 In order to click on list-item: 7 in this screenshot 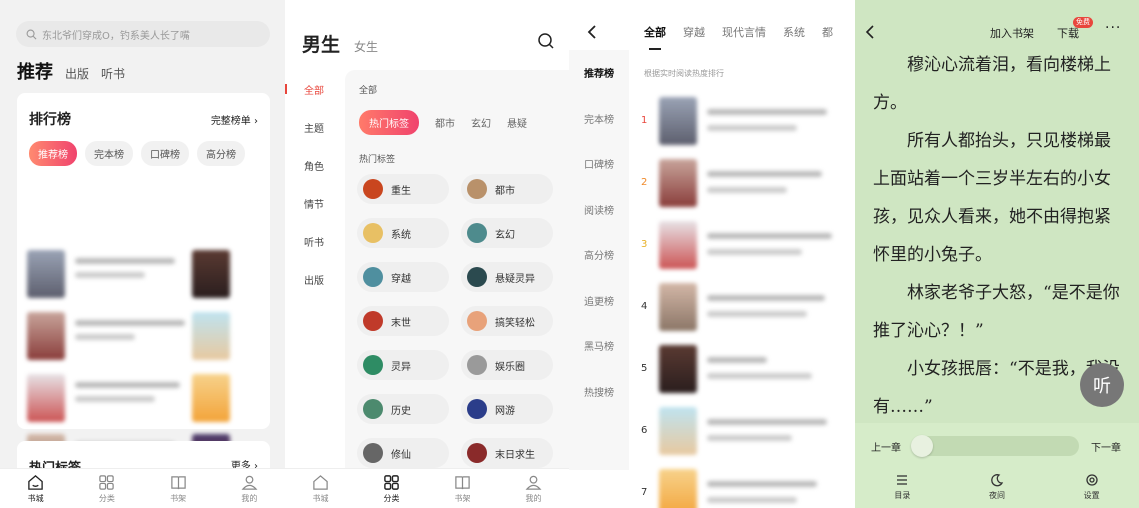, I will do `click(746, 488)`.